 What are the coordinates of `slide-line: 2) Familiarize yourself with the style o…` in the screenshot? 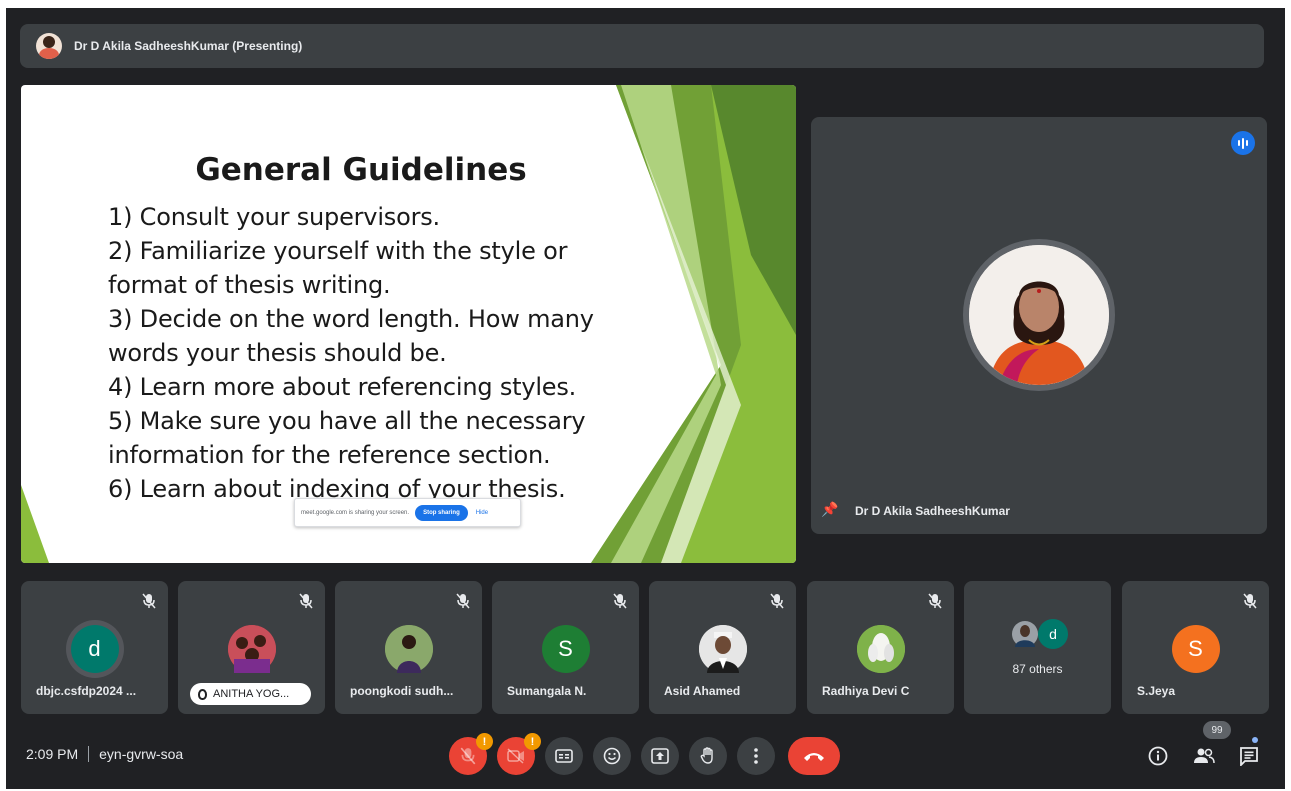 It's located at (338, 251).